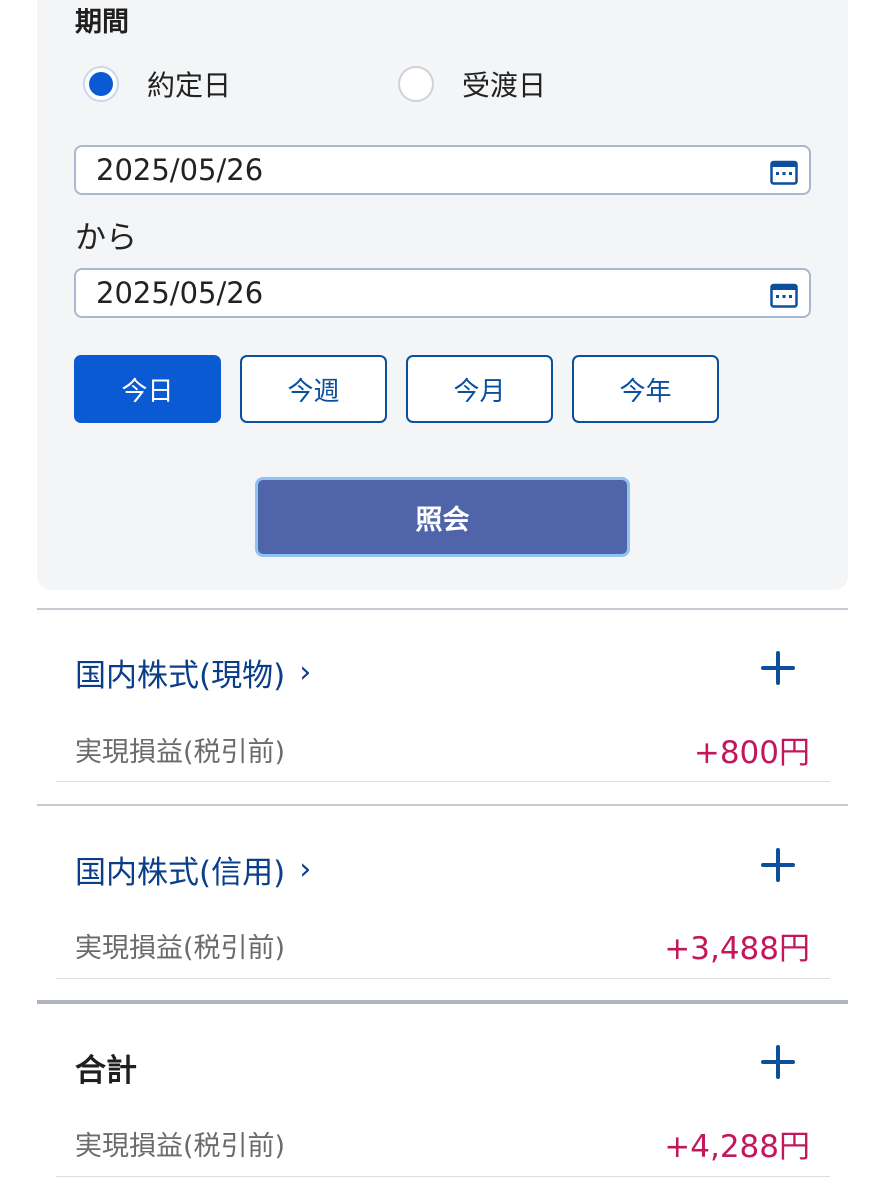  What do you see at coordinates (737, 949) in the screenshot?
I see `realized-pl-value: +3,488円` at bounding box center [737, 949].